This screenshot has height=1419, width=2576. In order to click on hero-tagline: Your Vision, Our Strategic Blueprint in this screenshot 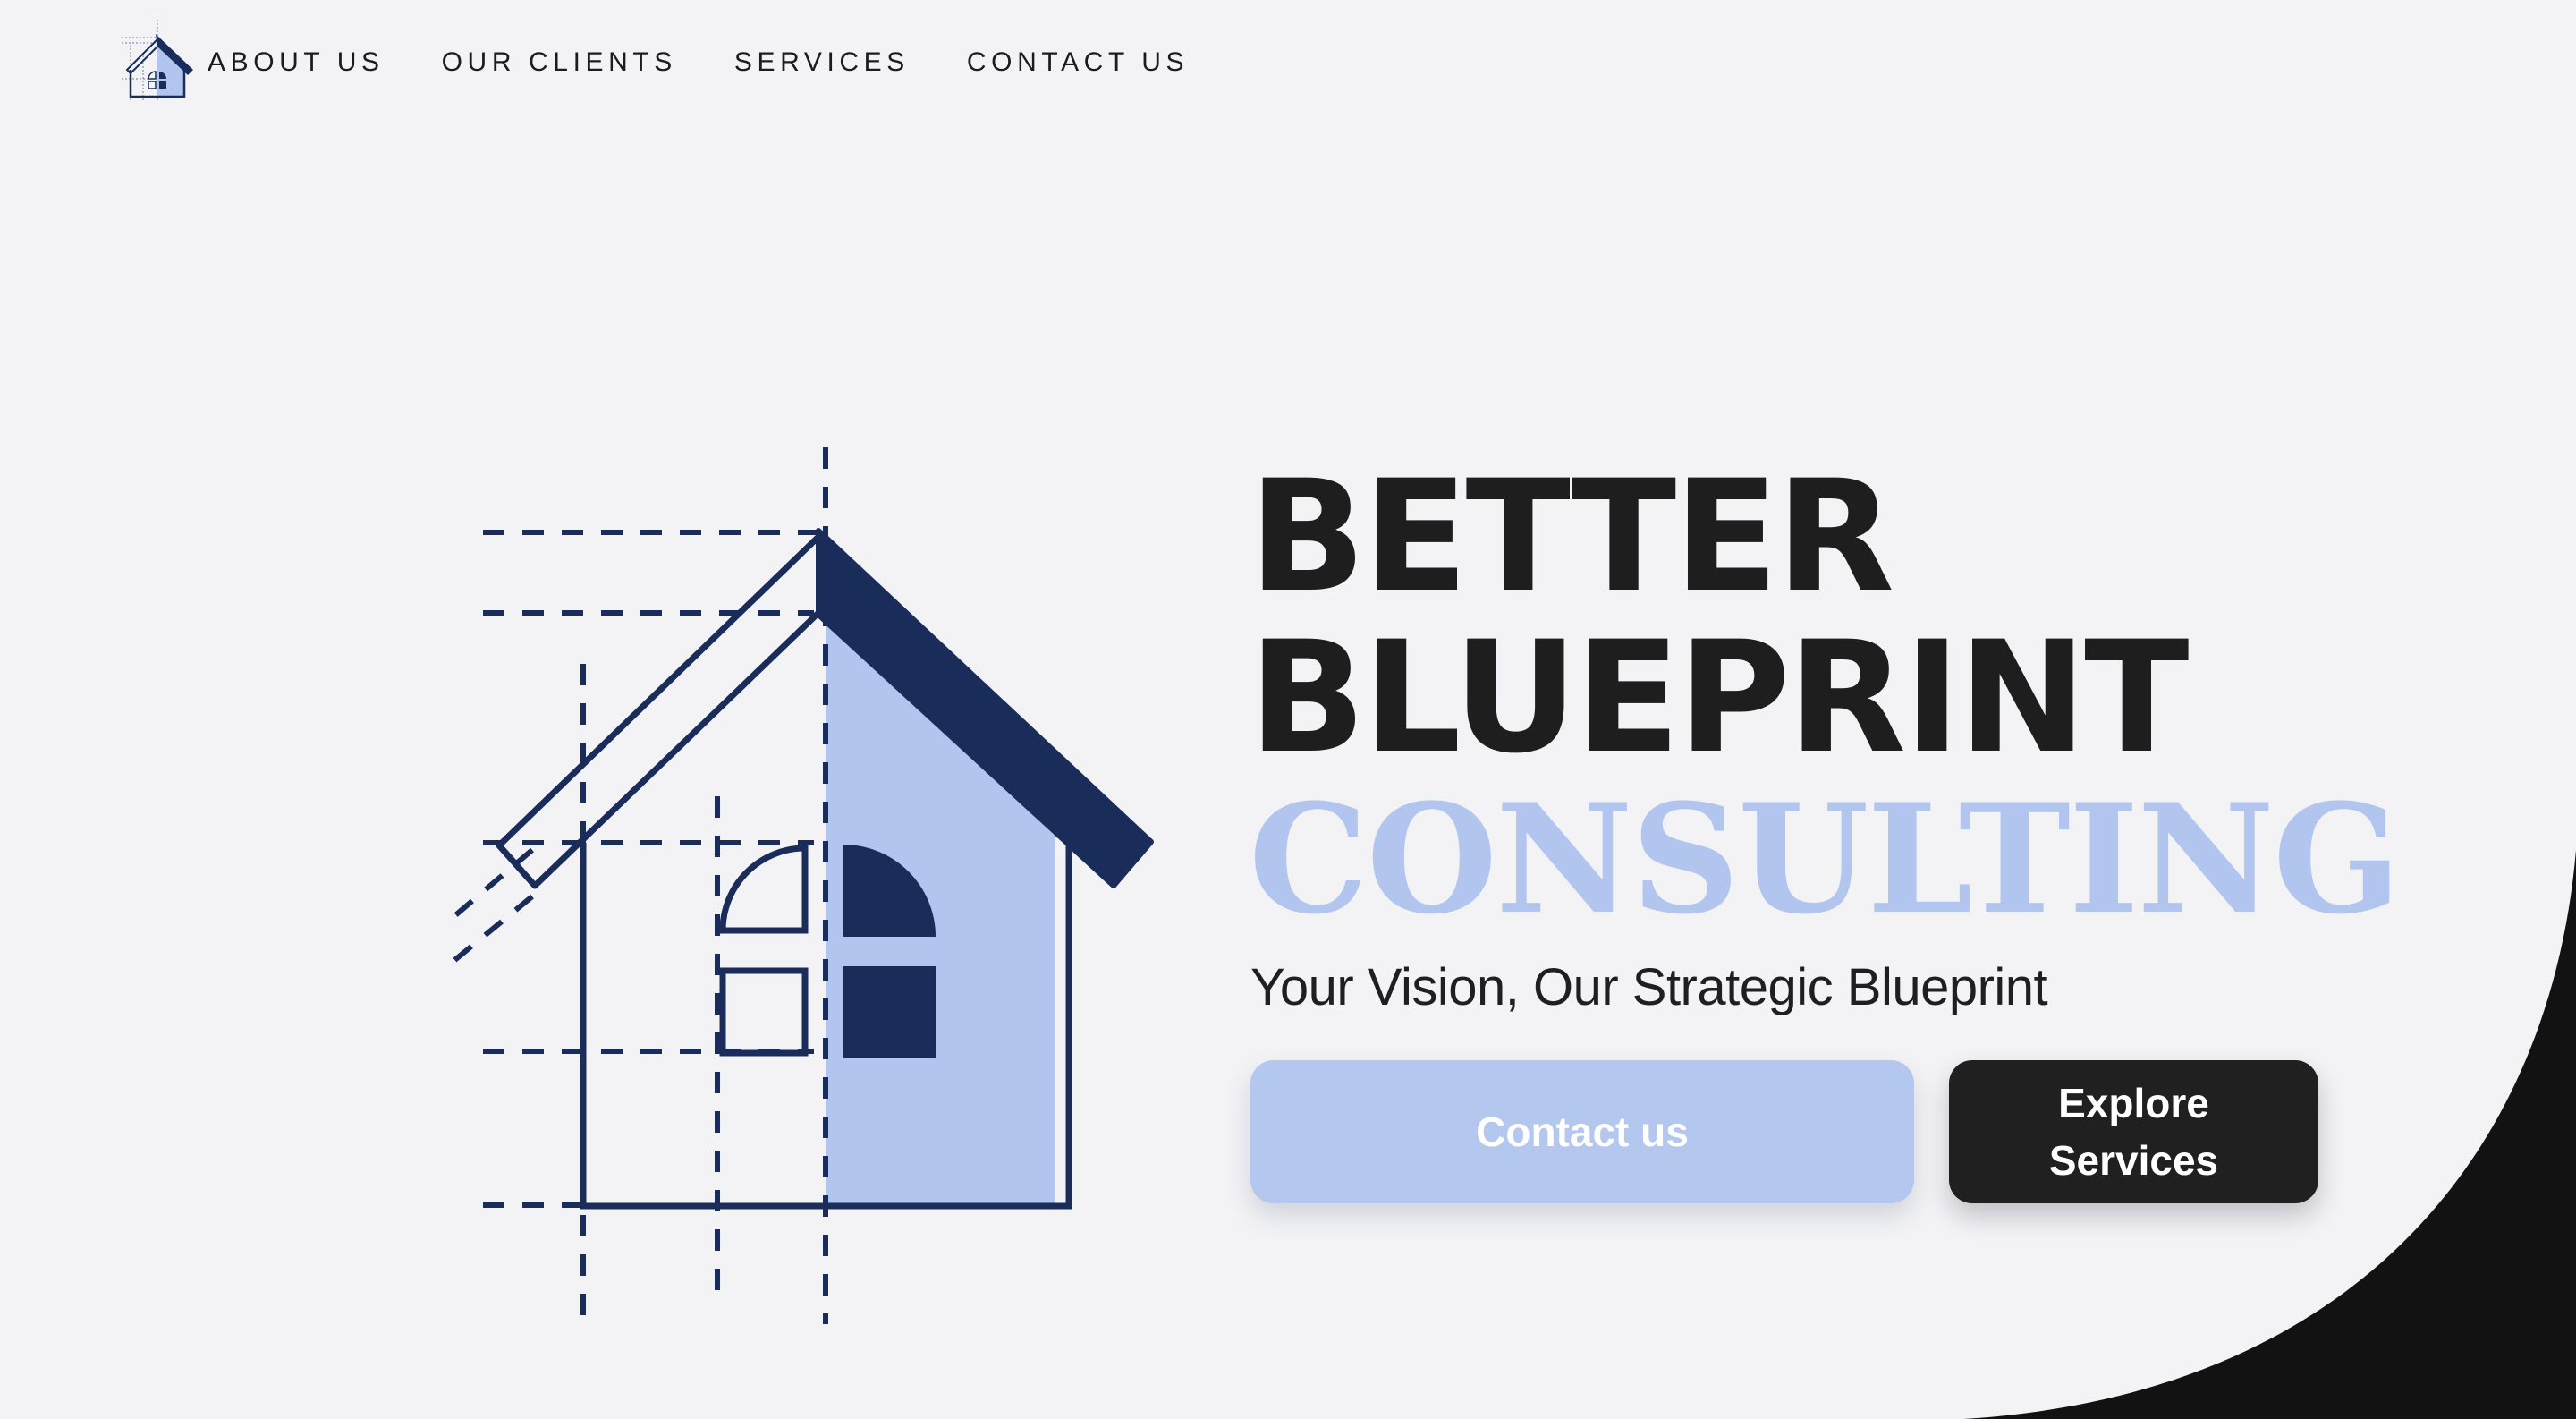, I will do `click(1649, 987)`.